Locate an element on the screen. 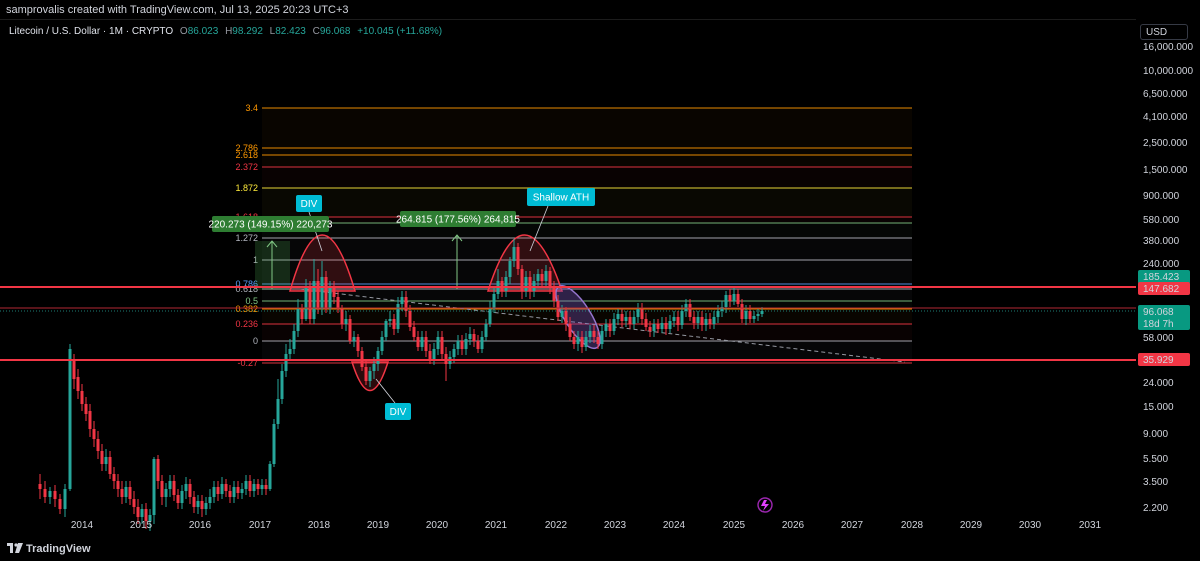 This screenshot has width=1200, height=561. time-axis-label: 2028 is located at coordinates (912, 525).